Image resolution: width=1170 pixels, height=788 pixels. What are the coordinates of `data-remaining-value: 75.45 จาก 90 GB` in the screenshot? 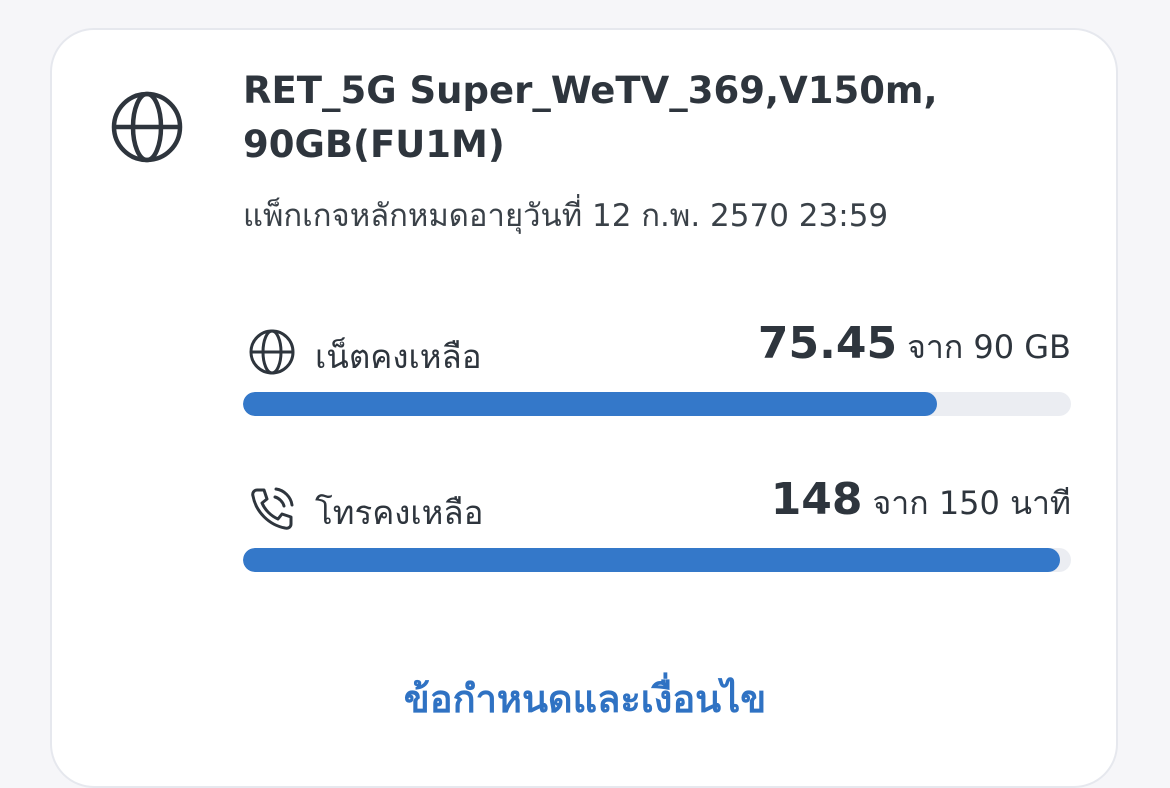 It's located at (914, 345).